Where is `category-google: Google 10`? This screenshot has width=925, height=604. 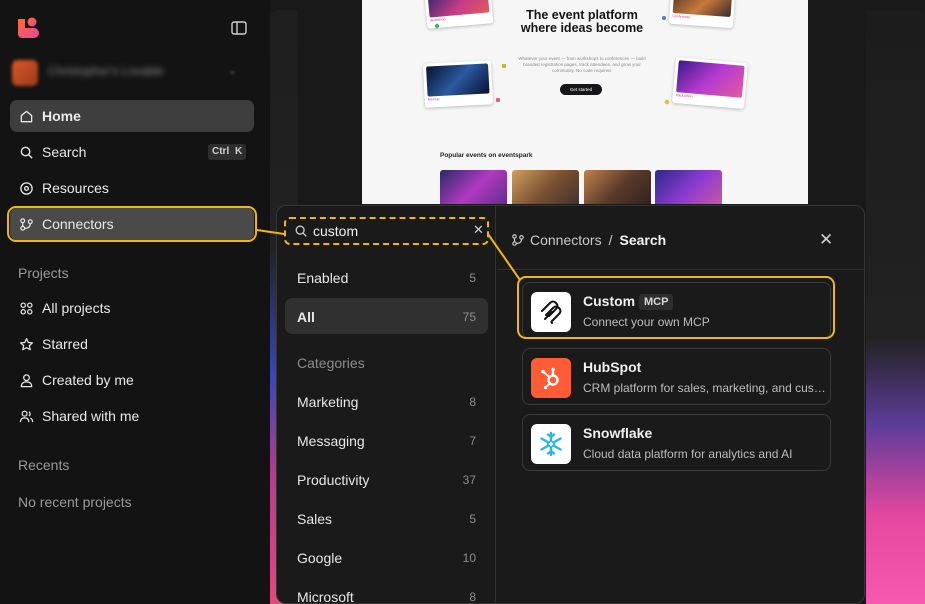 category-google: Google 10 is located at coordinates (386, 557).